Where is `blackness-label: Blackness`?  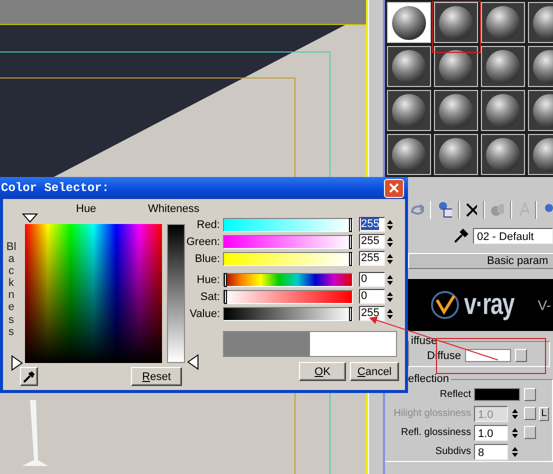 blackness-label: Blackness is located at coordinates (11, 290).